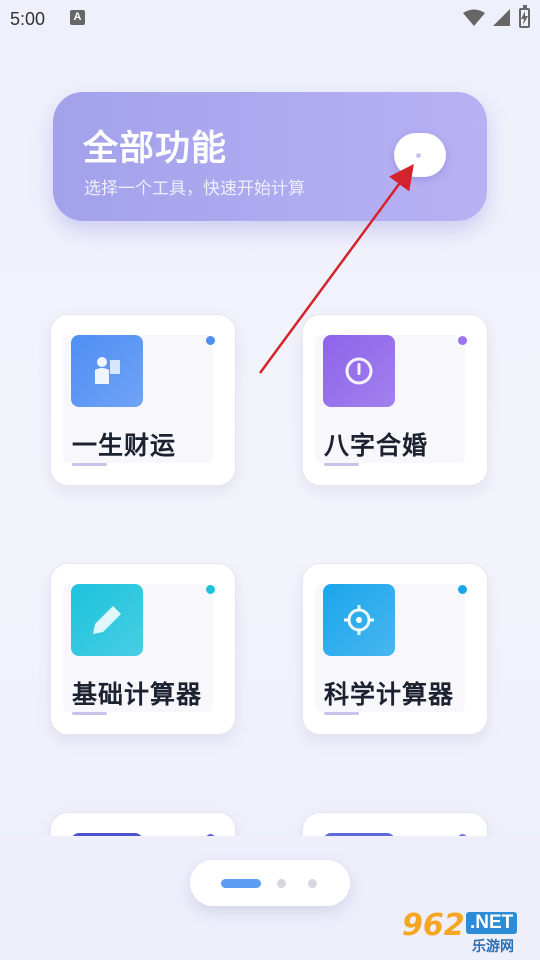 This screenshot has width=540, height=960. Describe the element at coordinates (359, 620) in the screenshot. I see `target-icon` at that location.